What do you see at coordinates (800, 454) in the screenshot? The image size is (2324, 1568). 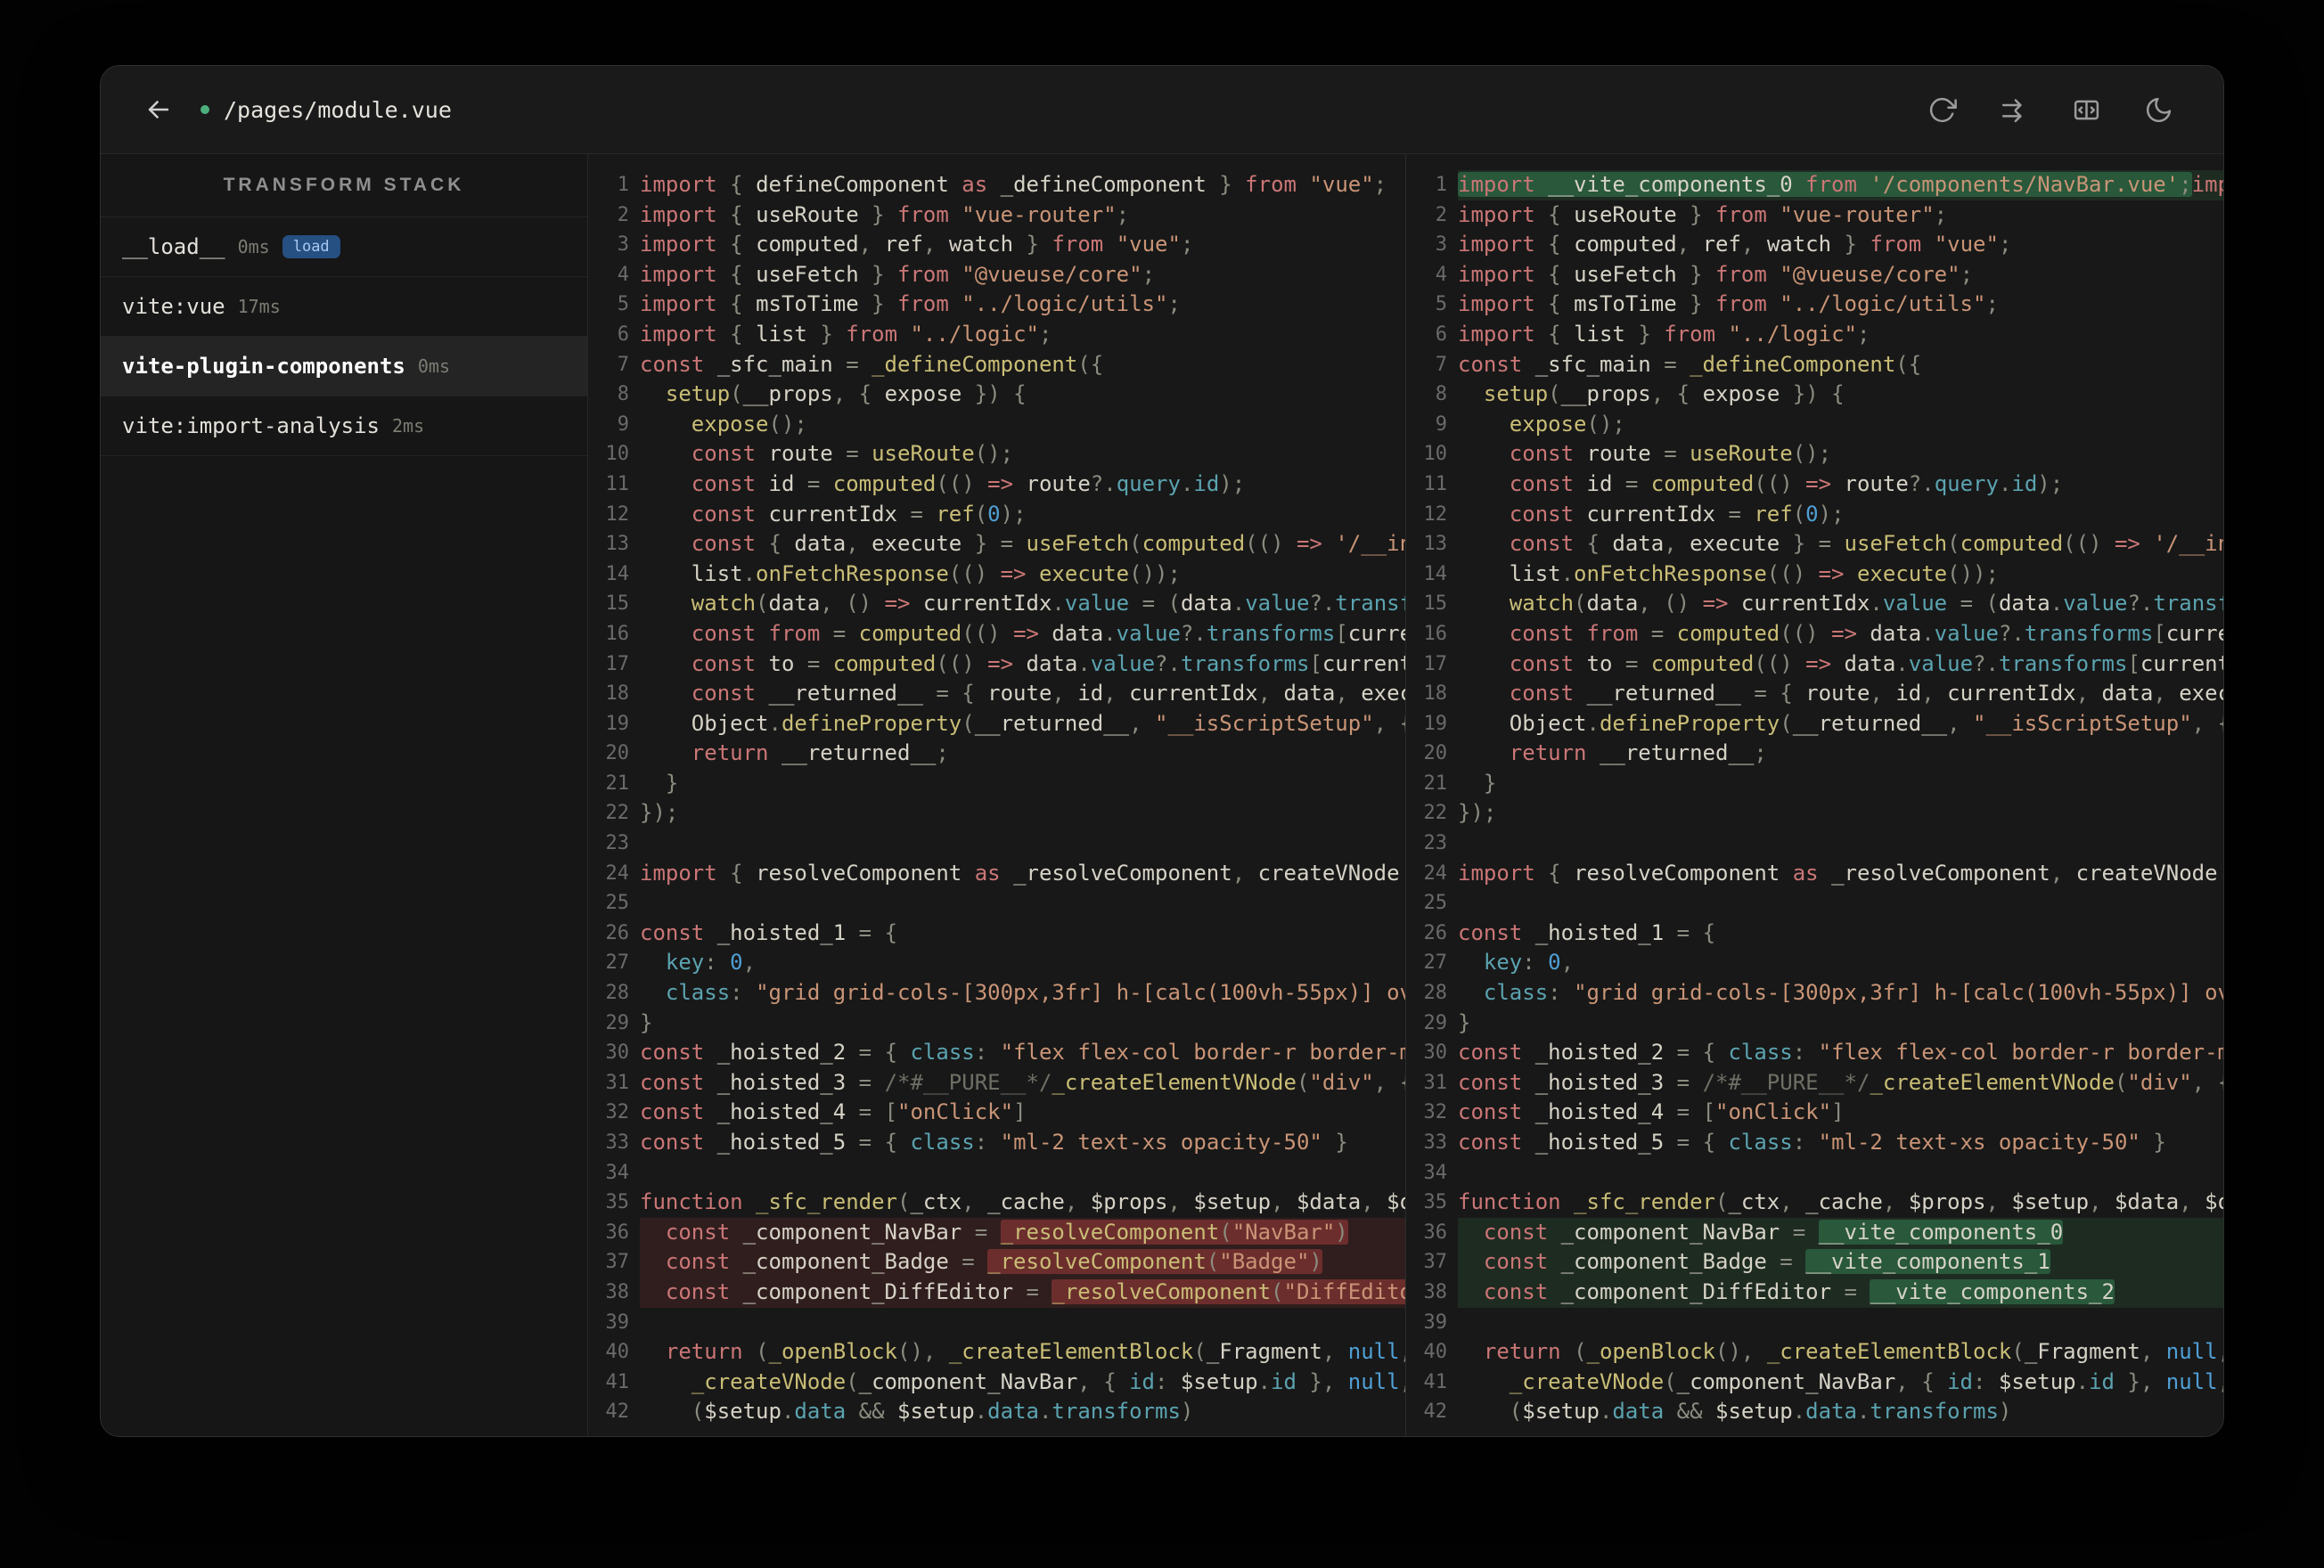 I see `code-token: route` at bounding box center [800, 454].